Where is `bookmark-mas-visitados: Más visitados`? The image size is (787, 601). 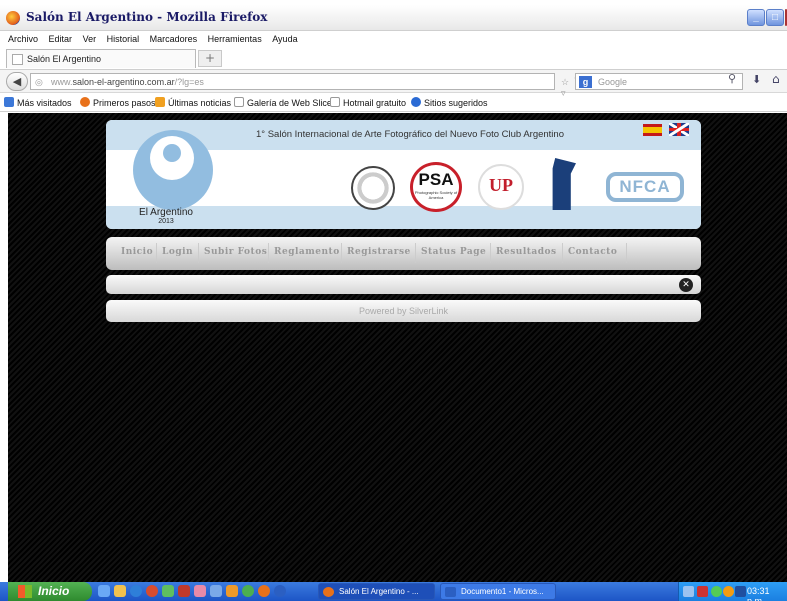
bookmark-mas-visitados: Más visitados is located at coordinates (38, 102).